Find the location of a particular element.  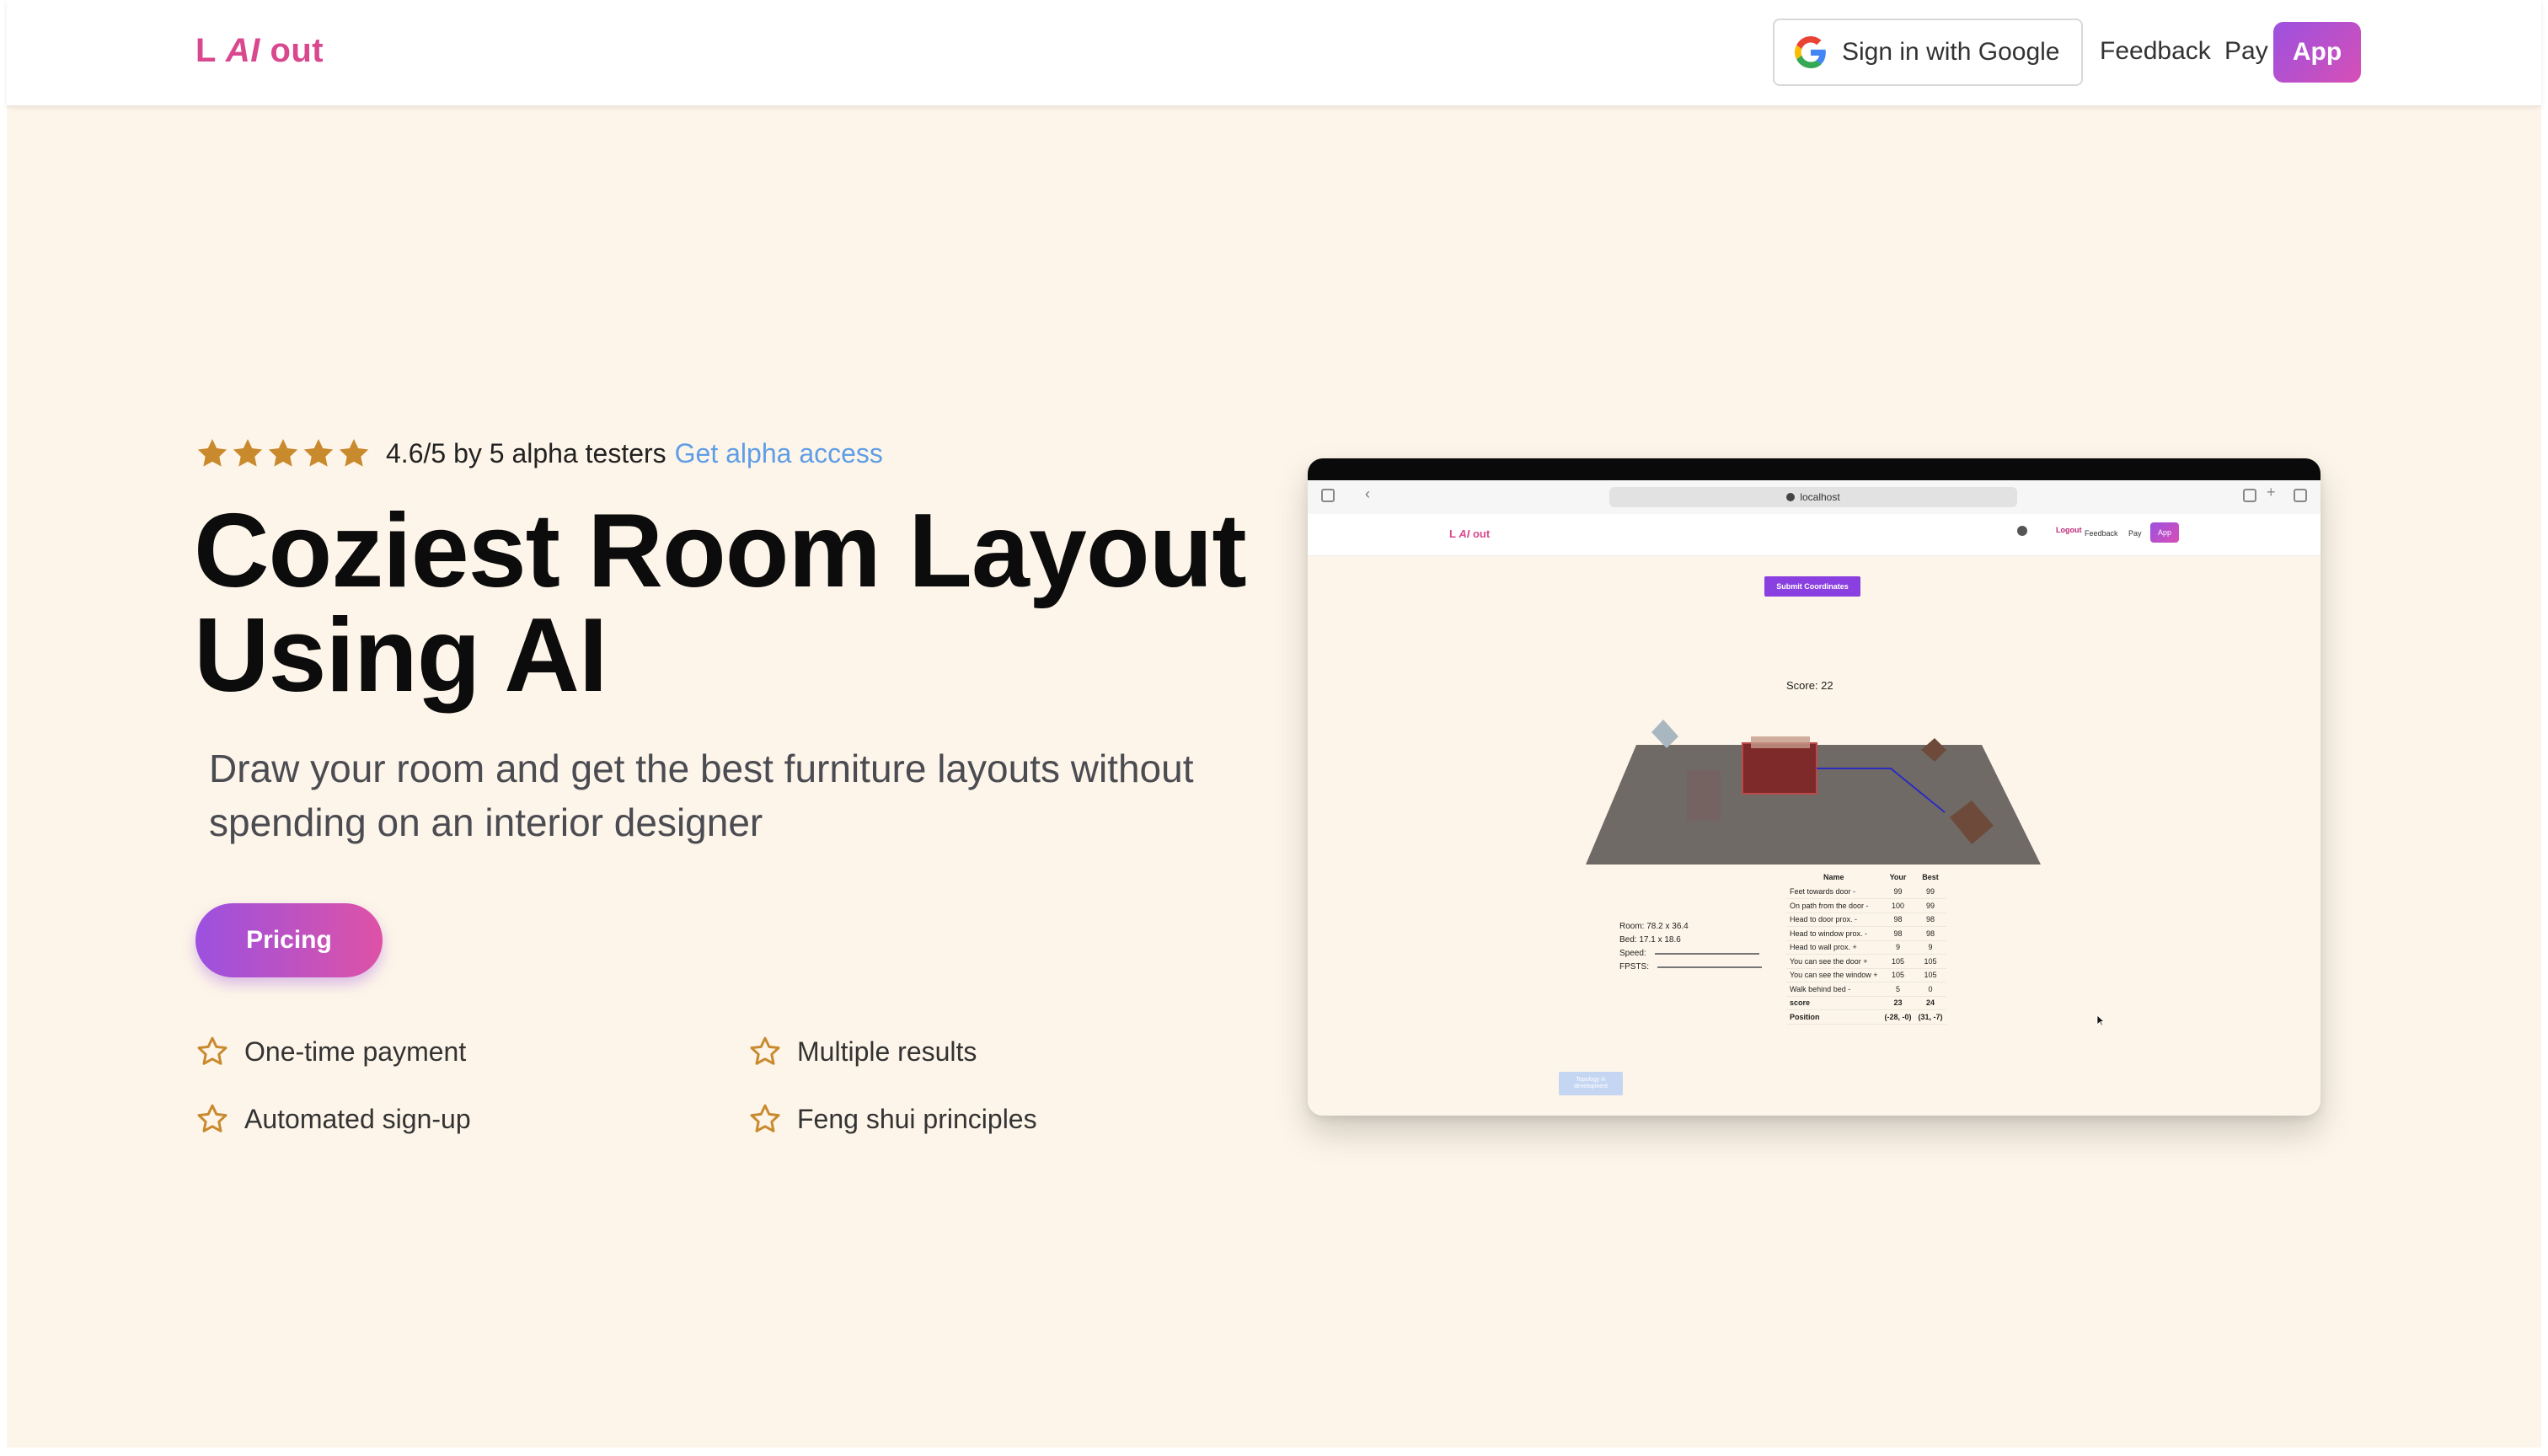

table-row: On path from the door -100 99 is located at coordinates (1866, 905).